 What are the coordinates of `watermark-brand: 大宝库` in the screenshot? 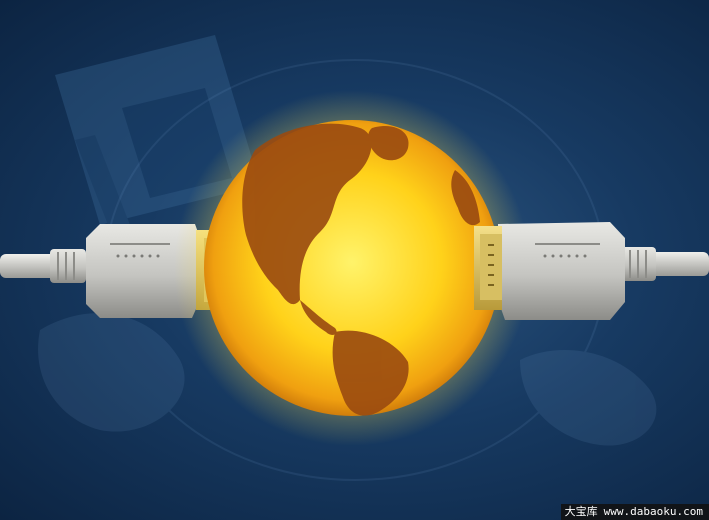 It's located at (581, 511).